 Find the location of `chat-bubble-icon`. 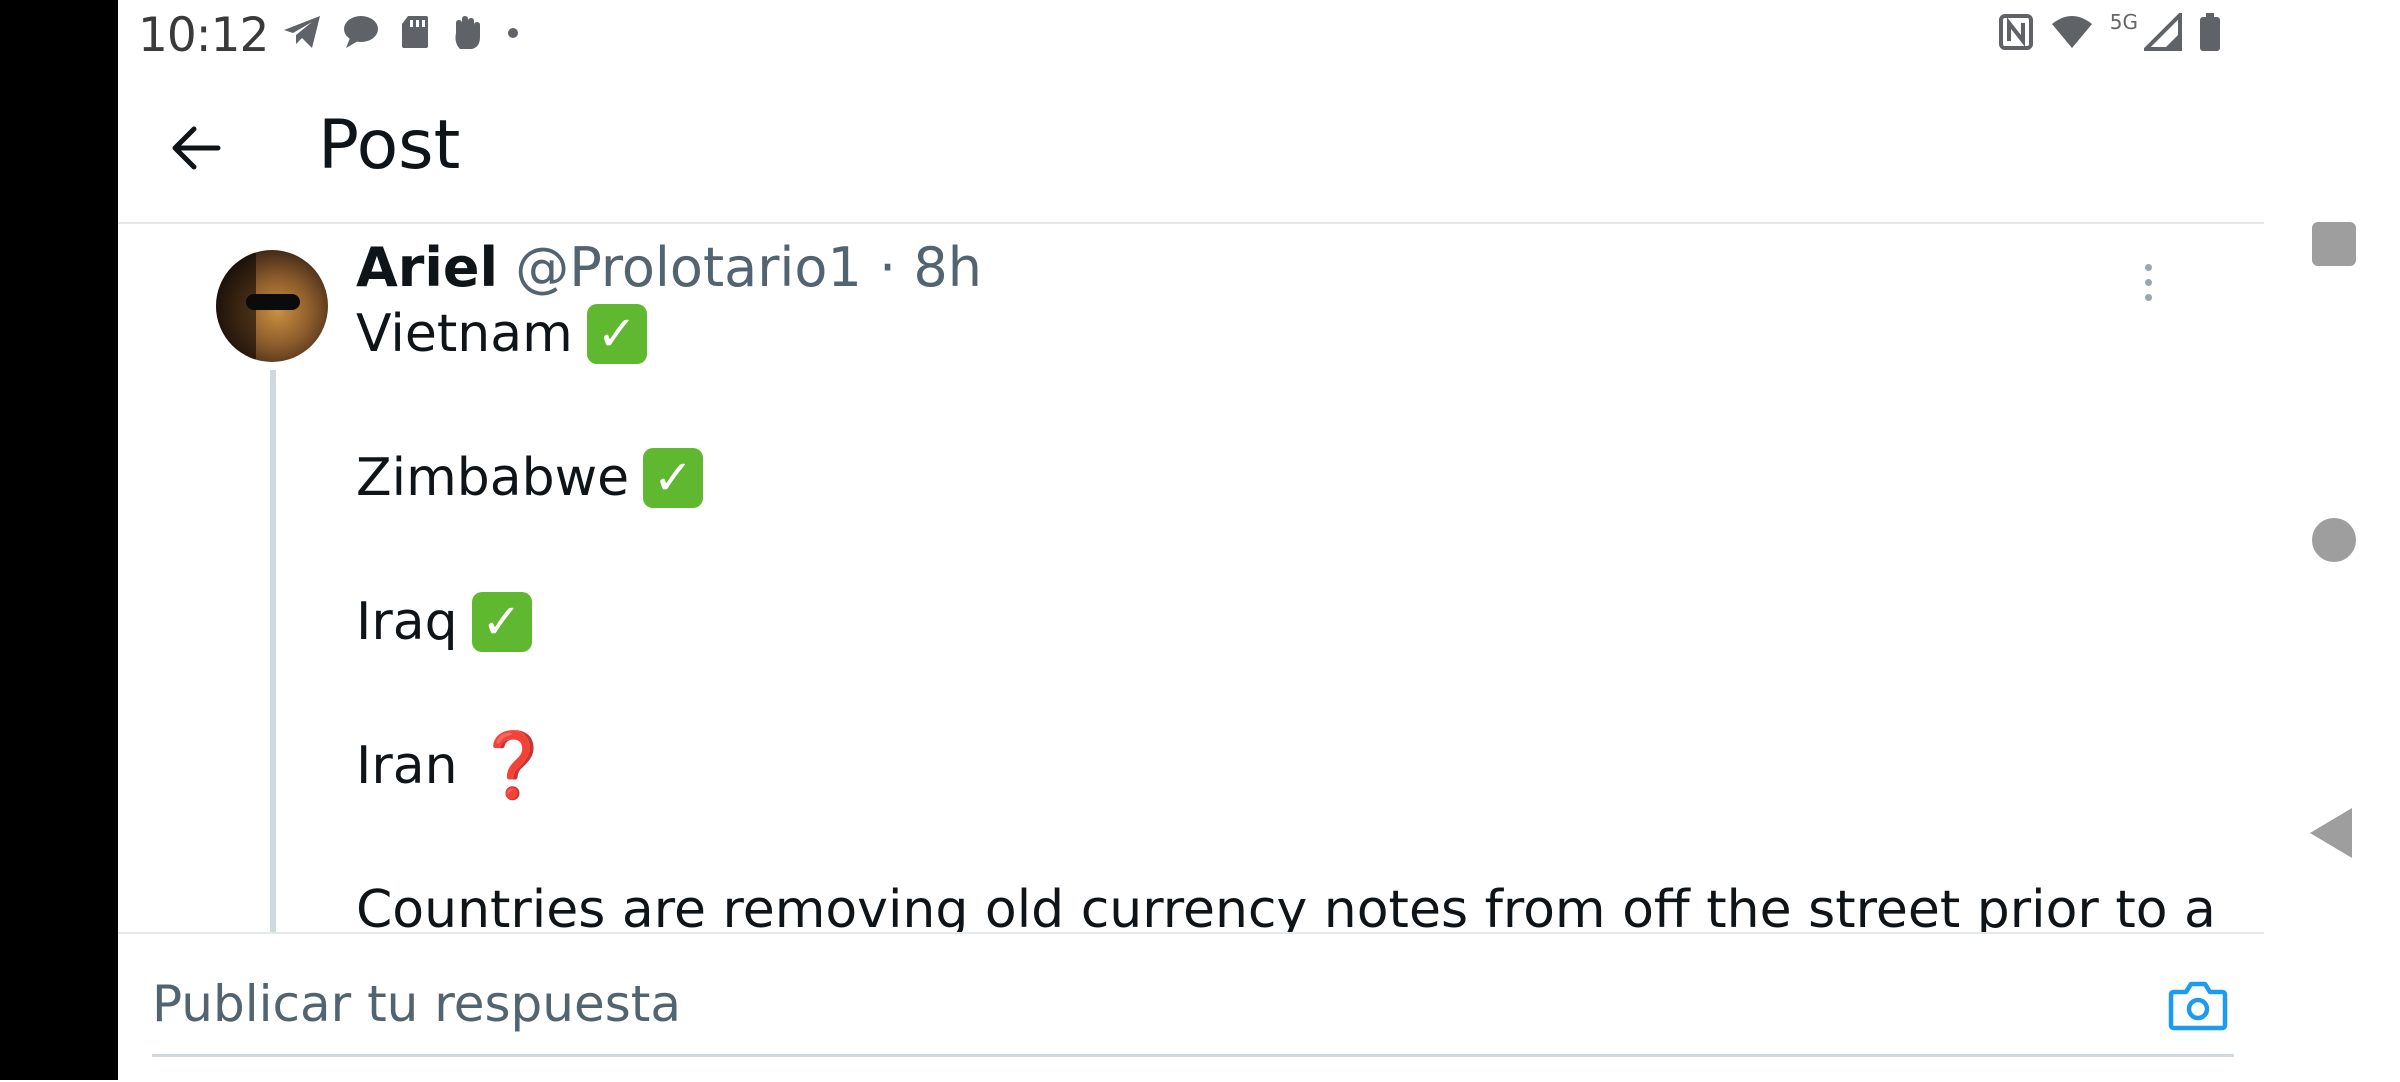

chat-bubble-icon is located at coordinates (361, 34).